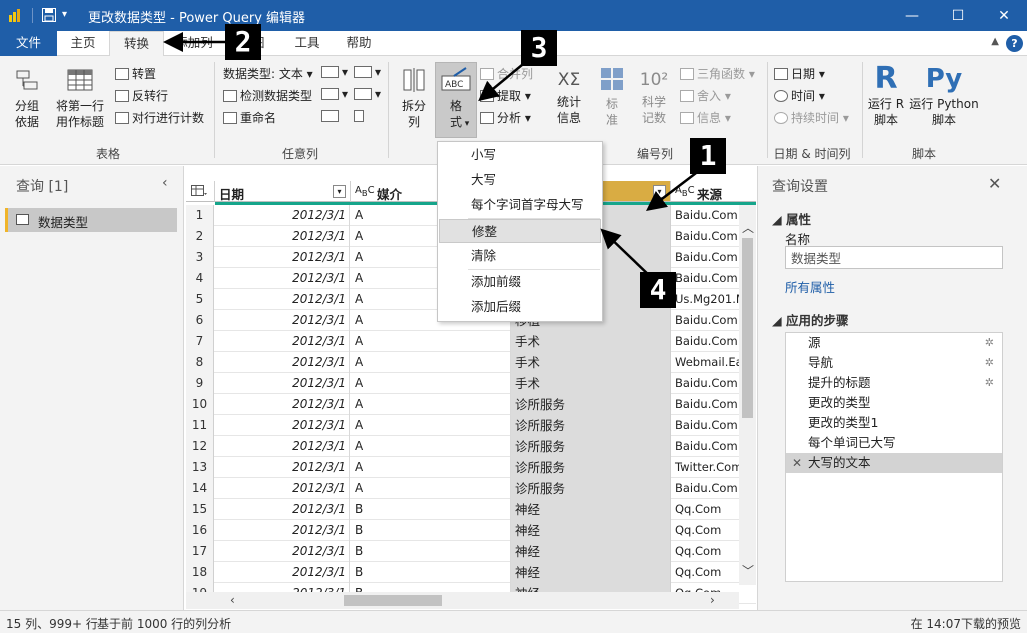  What do you see at coordinates (569, 100) in the screenshot?
I see `statistics-button: XΣ 统计 信息` at bounding box center [569, 100].